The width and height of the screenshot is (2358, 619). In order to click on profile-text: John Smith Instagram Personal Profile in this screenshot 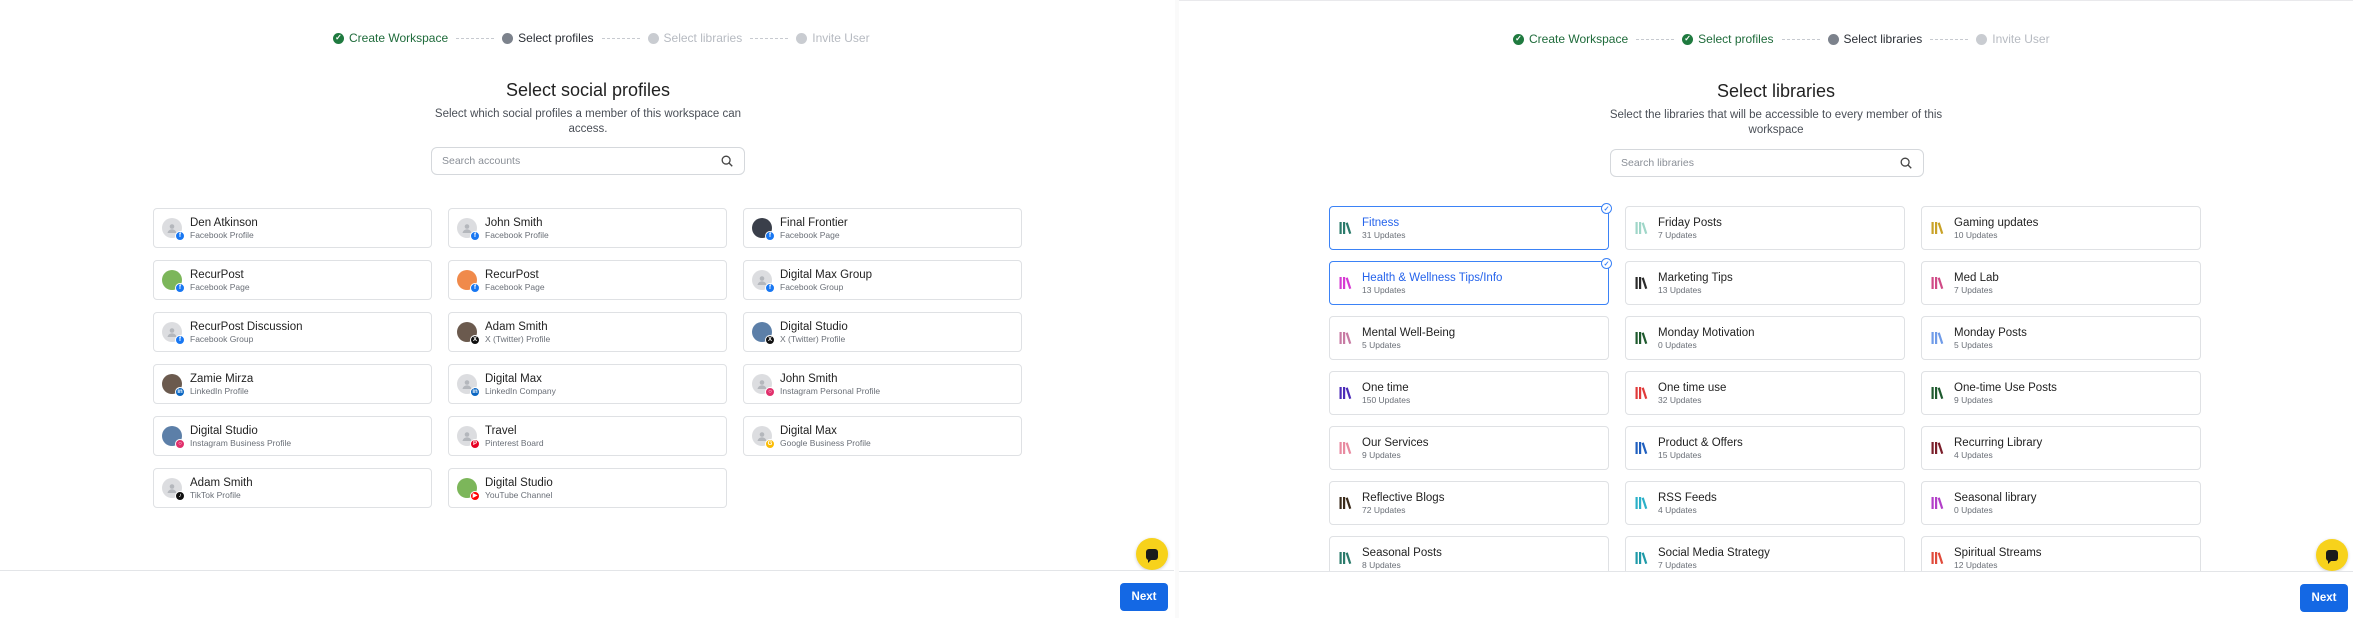, I will do `click(830, 384)`.